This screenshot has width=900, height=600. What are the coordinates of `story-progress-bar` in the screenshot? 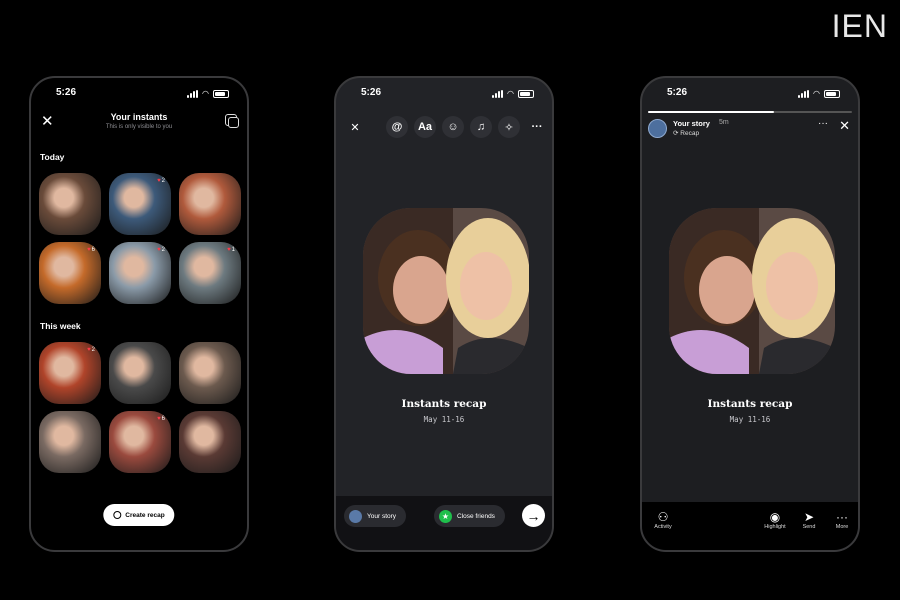 It's located at (750, 112).